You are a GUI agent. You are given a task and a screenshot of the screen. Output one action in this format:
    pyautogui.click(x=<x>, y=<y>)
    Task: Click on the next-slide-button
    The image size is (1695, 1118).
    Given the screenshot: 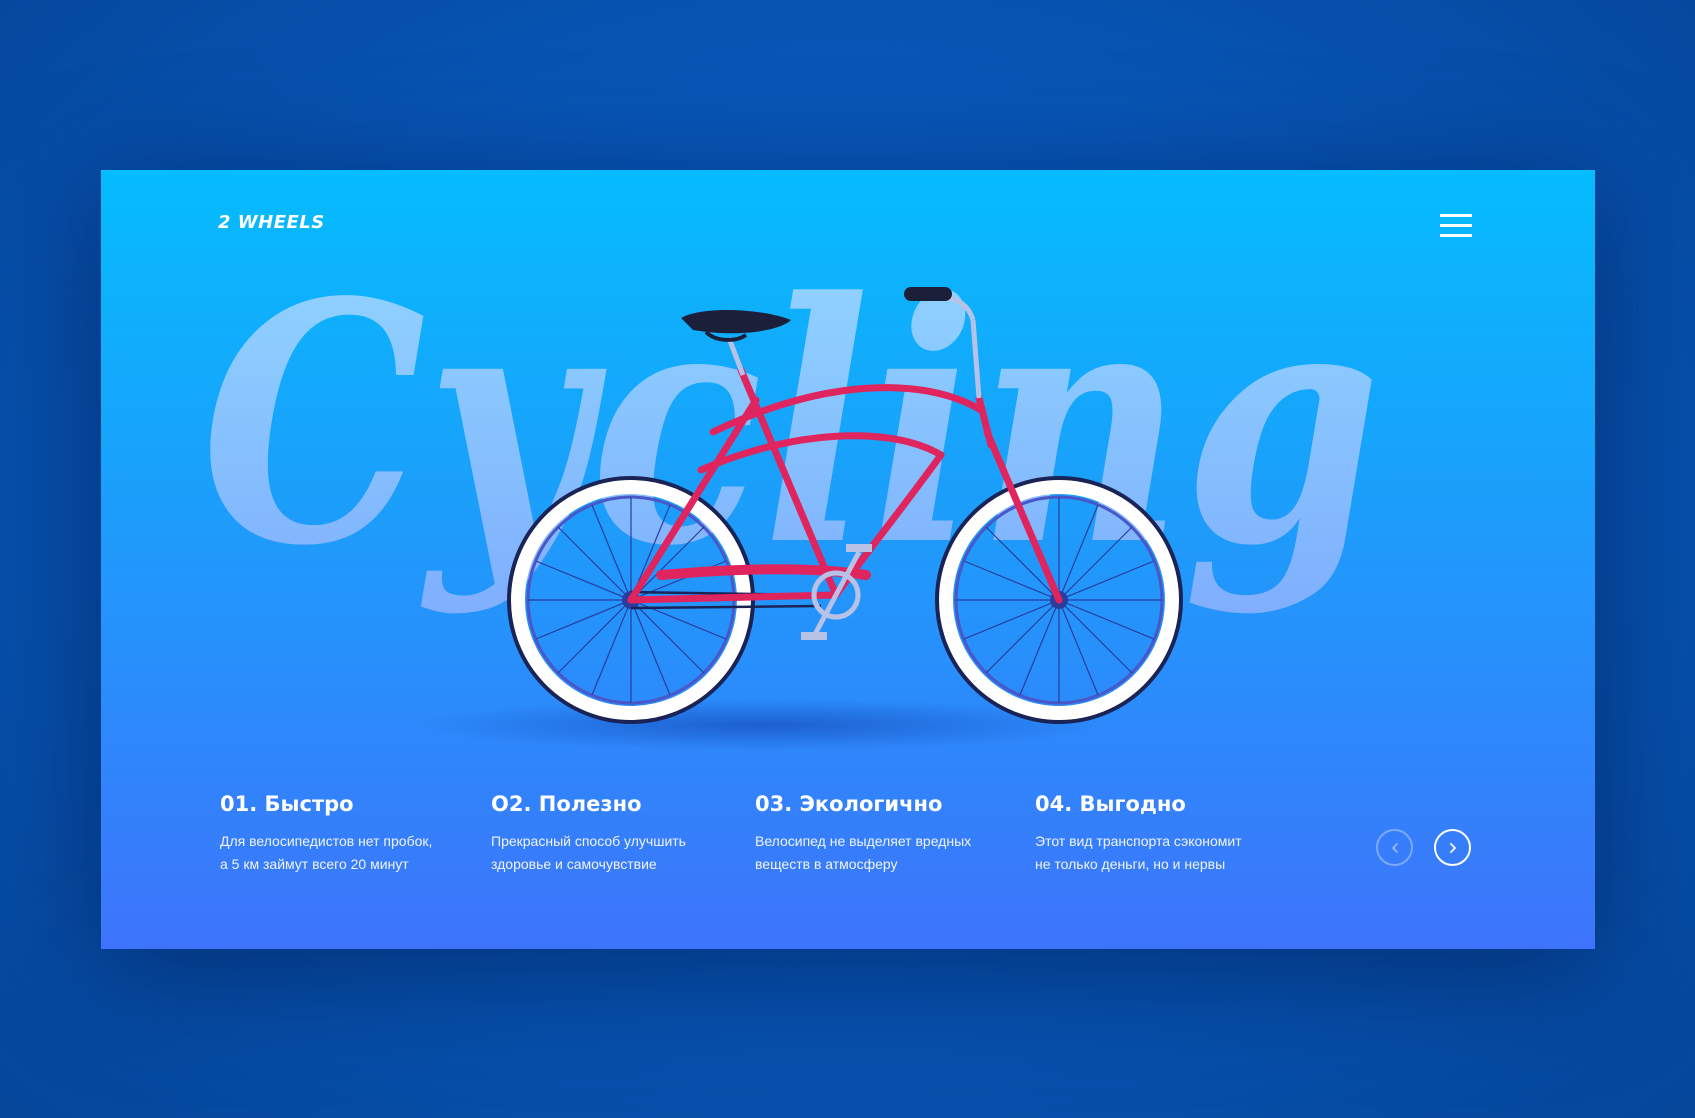 What is the action you would take?
    pyautogui.click(x=1452, y=847)
    